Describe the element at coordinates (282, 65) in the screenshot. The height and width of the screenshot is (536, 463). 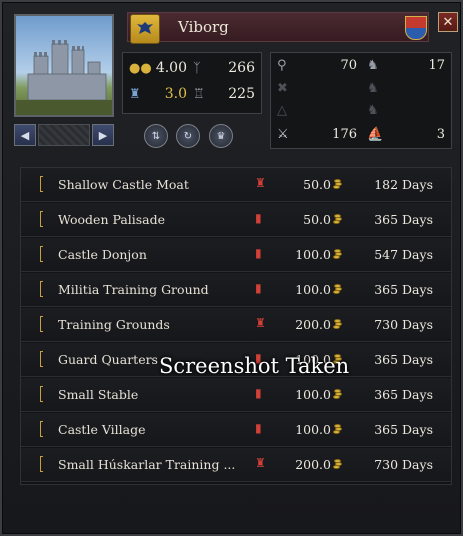
I see `light-infantry-icon: ⚲` at that location.